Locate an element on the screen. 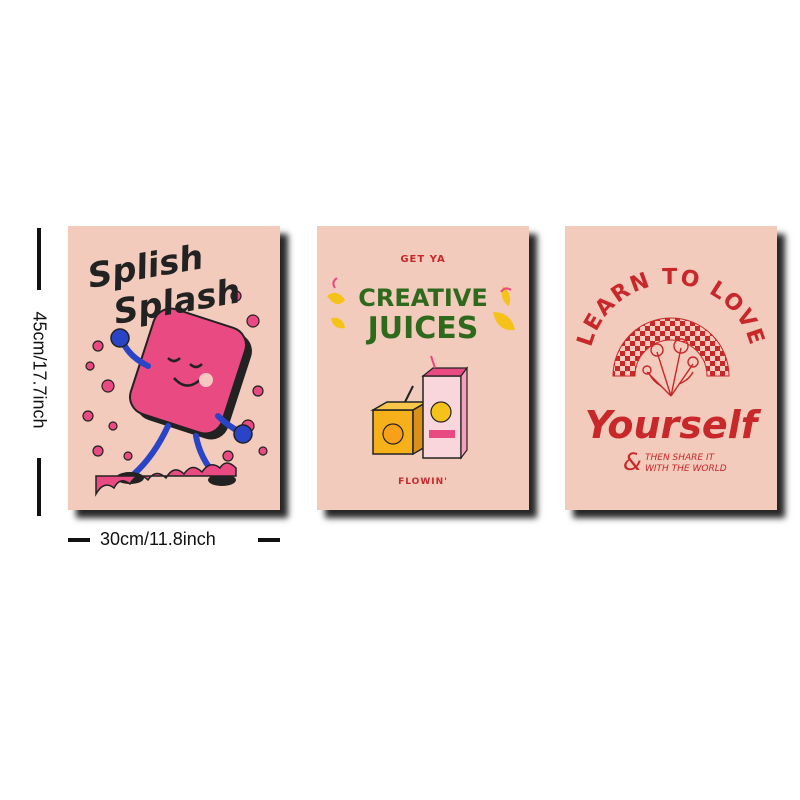  height-dimension-label: 45cm/17.7inch is located at coordinates (39, 370).